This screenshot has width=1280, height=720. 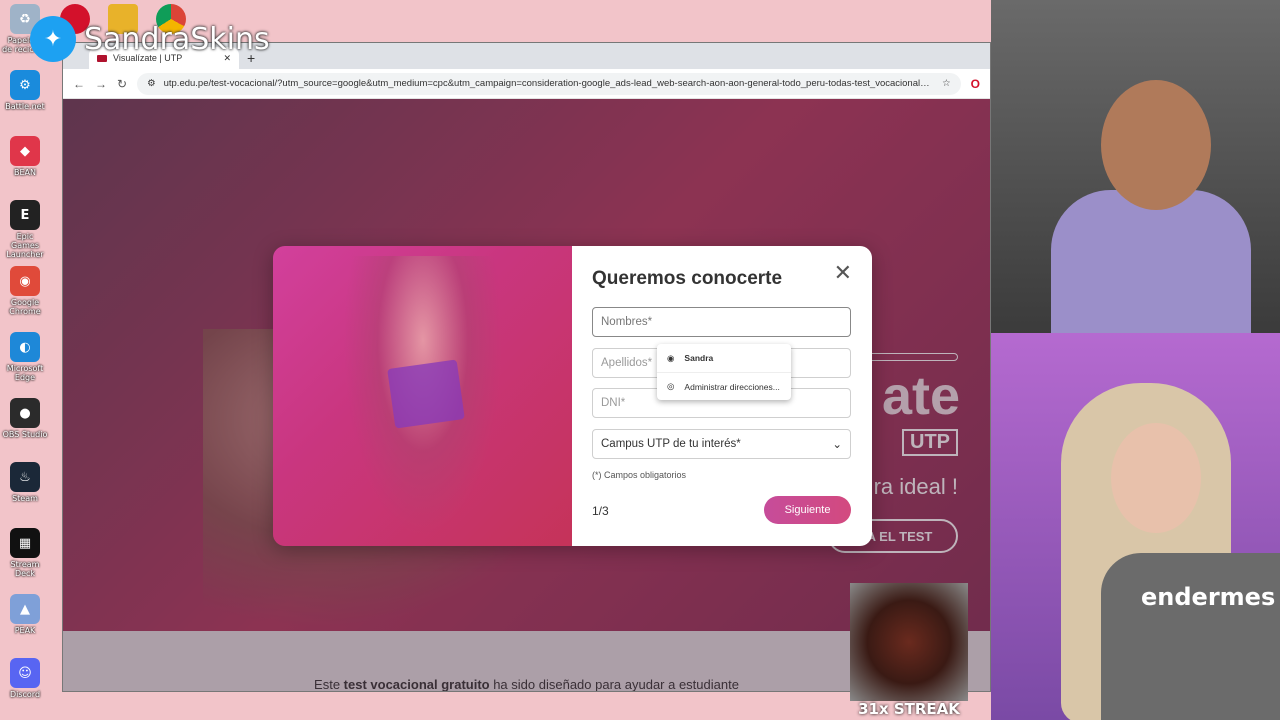 I want to click on desktop-icon-label: Discord, so click(x=25, y=694).